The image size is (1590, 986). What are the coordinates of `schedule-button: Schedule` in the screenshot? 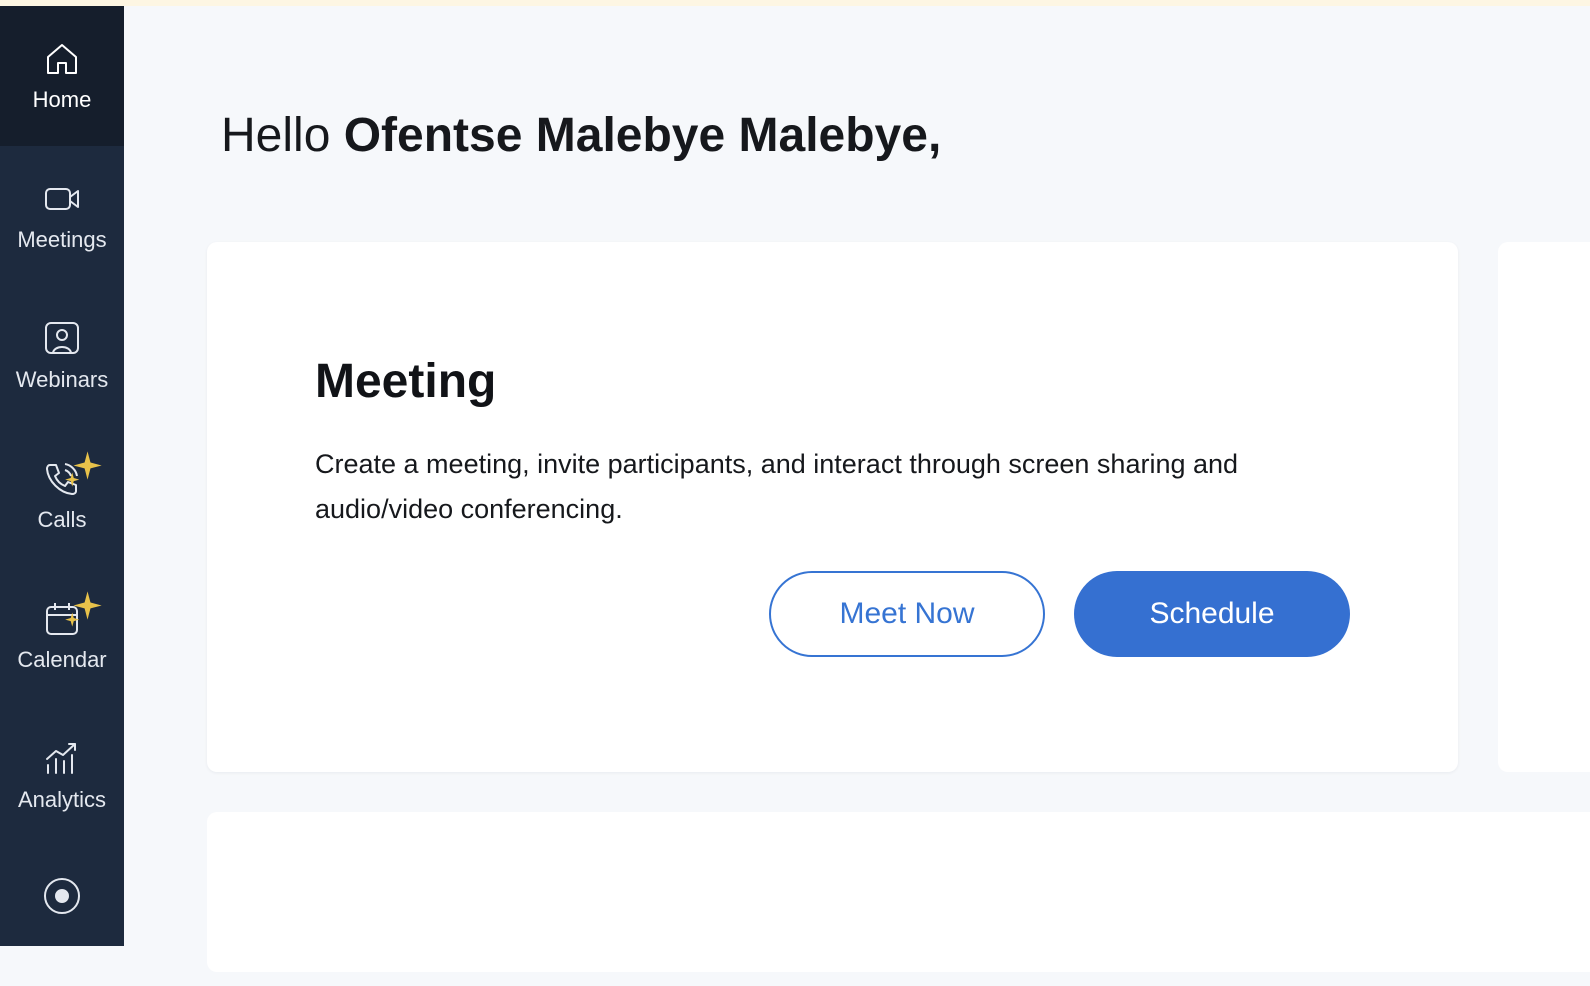 It's located at (1212, 614).